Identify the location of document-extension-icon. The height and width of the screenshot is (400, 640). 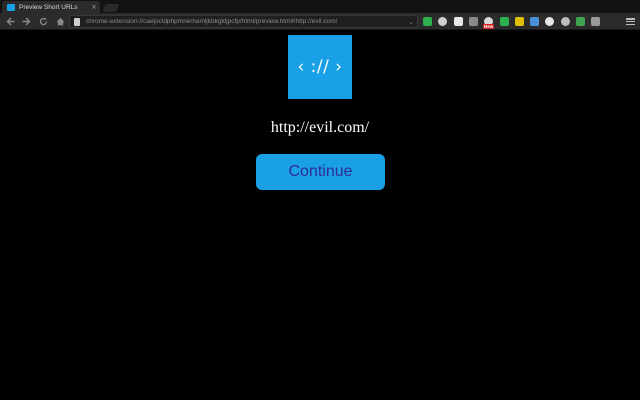
(458, 21).